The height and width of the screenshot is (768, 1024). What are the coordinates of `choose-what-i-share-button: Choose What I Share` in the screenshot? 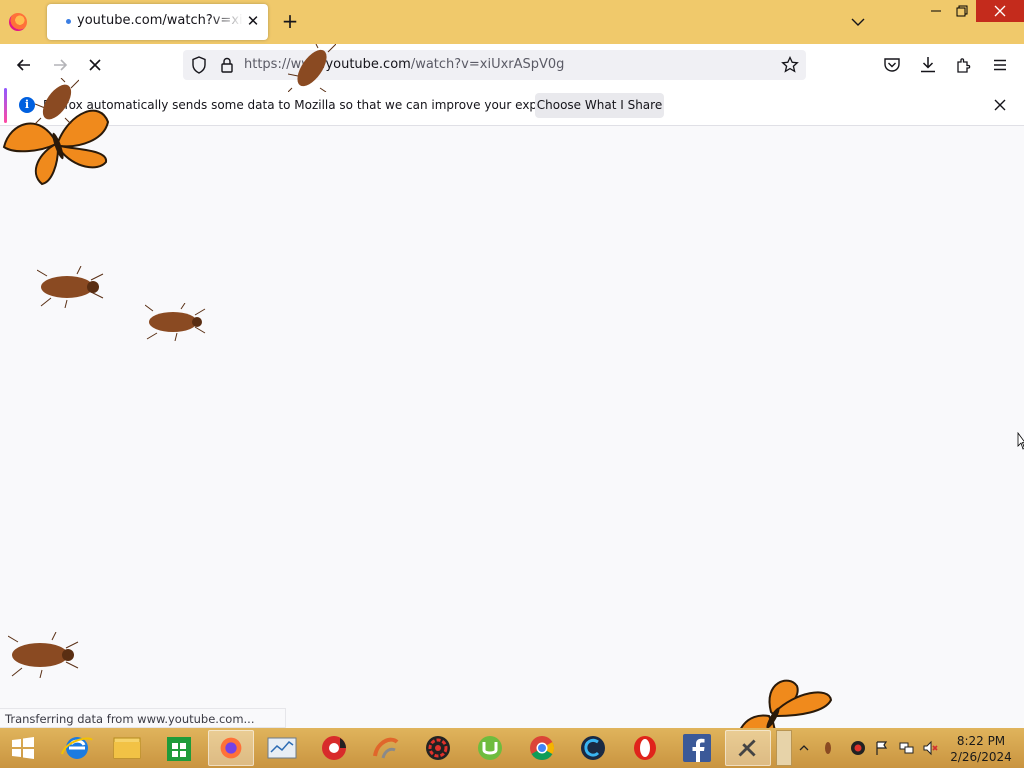 It's located at (599, 105).